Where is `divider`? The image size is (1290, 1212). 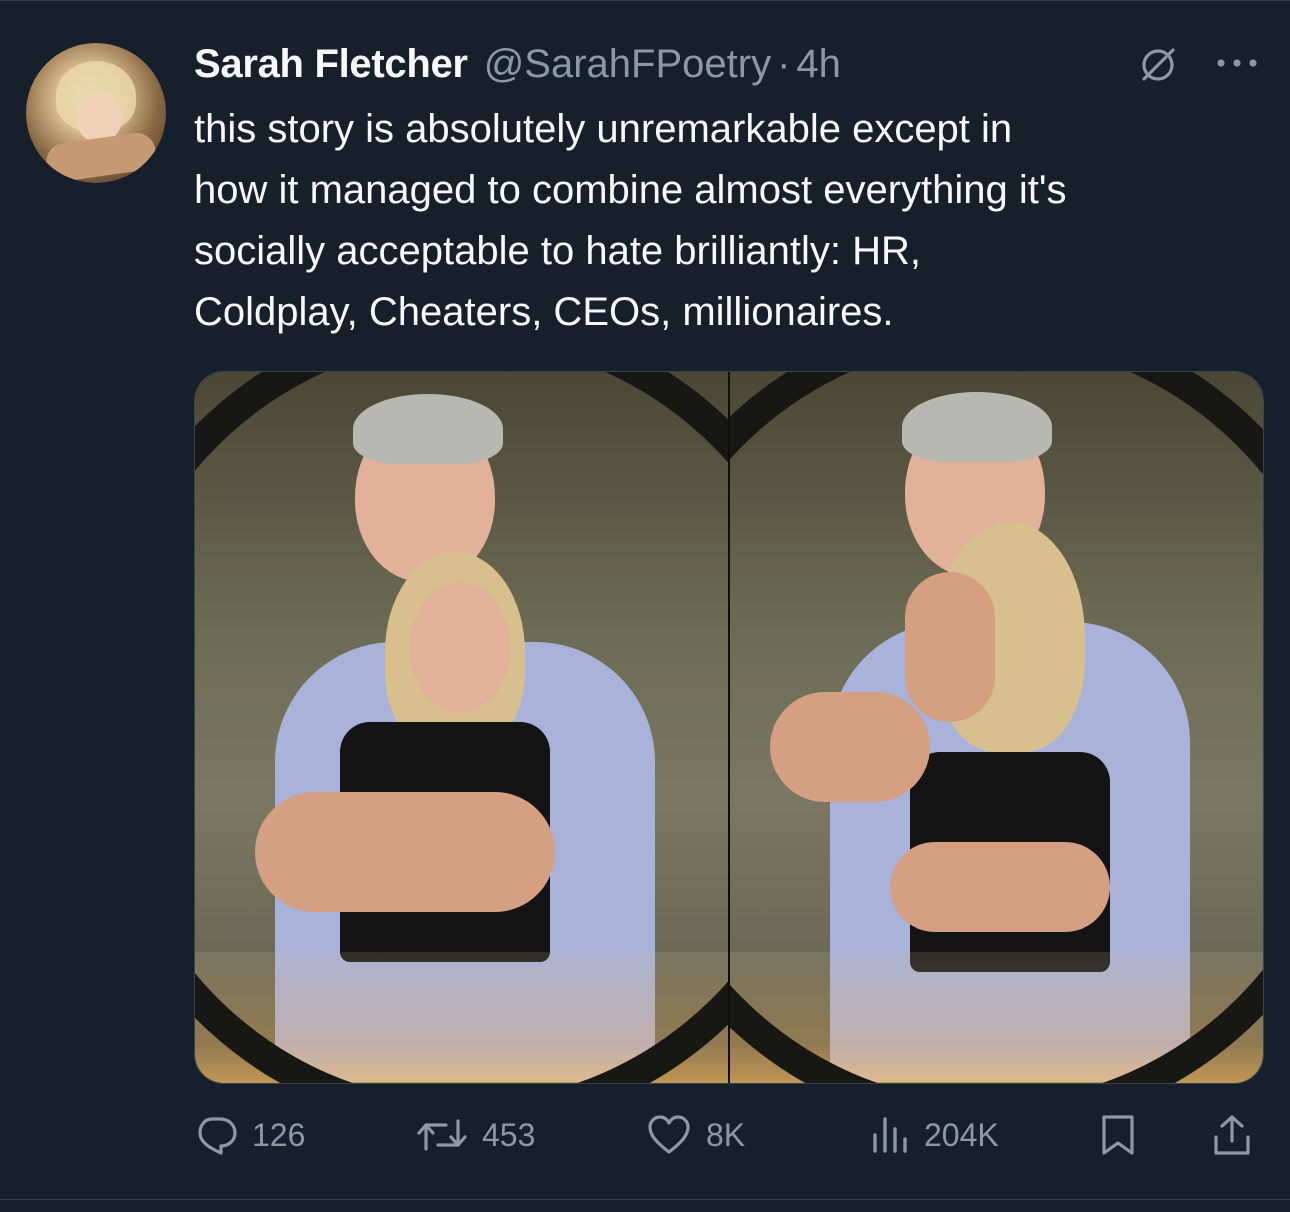
divider is located at coordinates (645, 1199).